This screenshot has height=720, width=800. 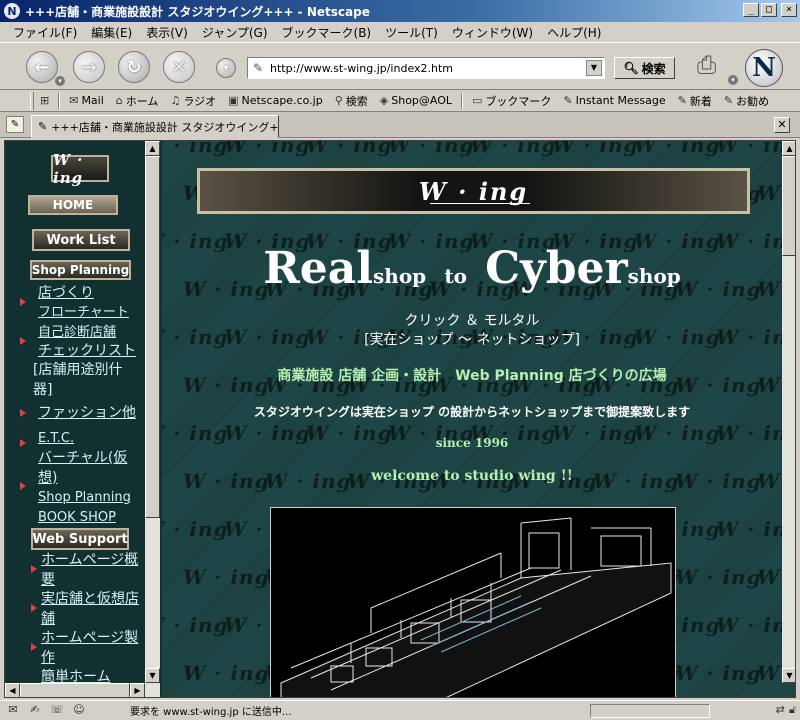 I want to click on bookmark-mail: ✉ Mail, so click(x=86, y=100).